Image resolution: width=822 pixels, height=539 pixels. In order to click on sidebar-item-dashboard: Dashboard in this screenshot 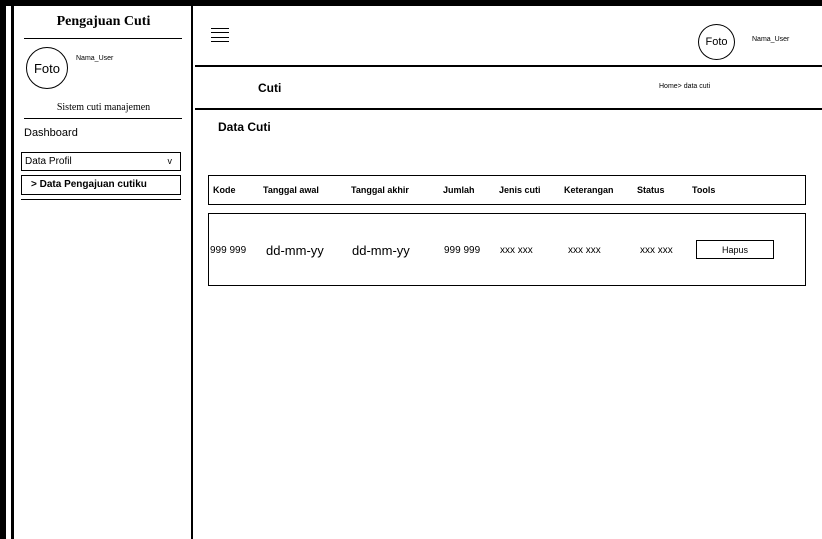, I will do `click(51, 133)`.